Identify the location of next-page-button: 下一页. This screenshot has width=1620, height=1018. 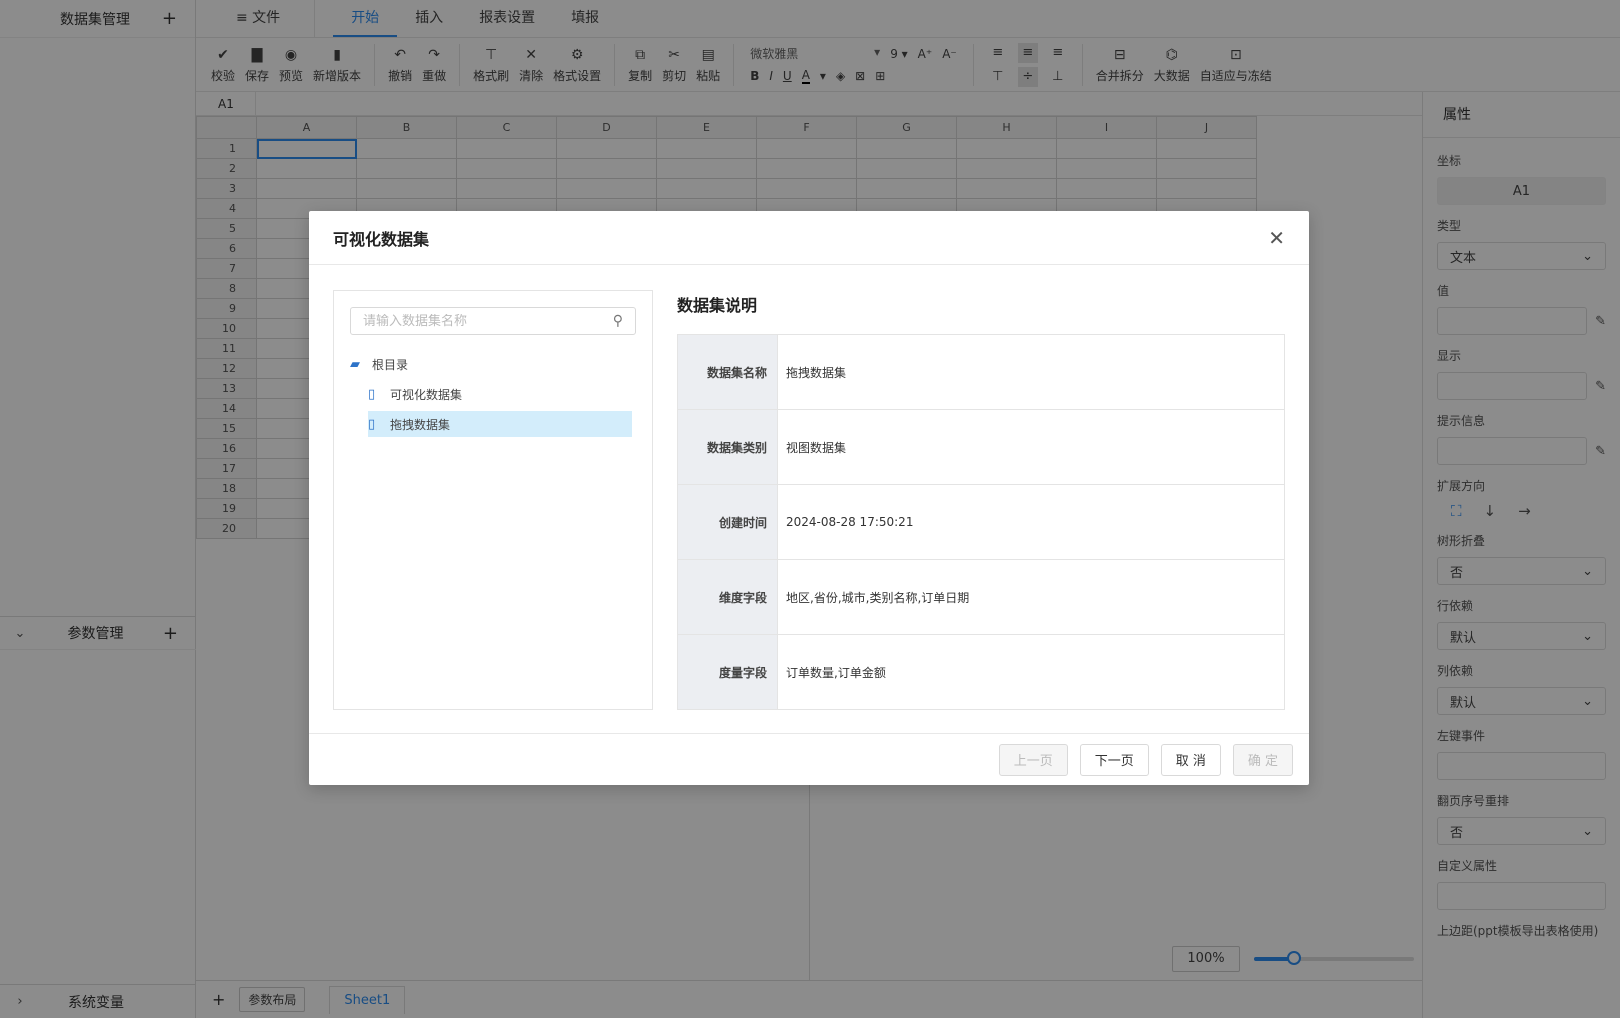
(1114, 759).